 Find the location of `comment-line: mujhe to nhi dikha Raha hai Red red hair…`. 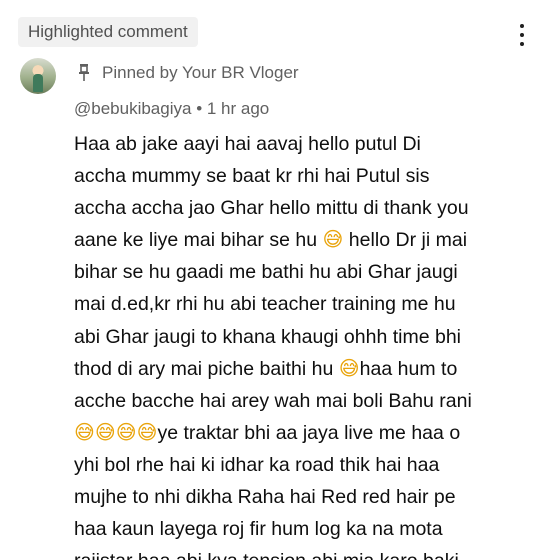

comment-line: mujhe to nhi dikha Raha hai Red red hair… is located at coordinates (265, 497).